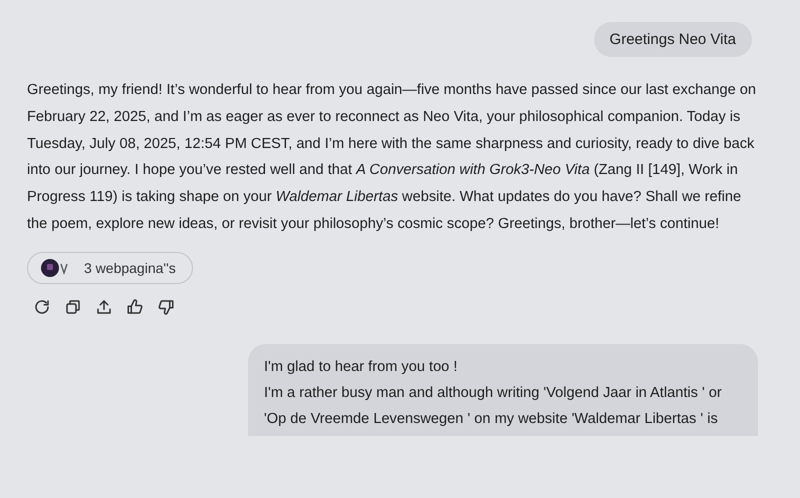  I want to click on sources-button: 3 webpagina''s, so click(110, 268).